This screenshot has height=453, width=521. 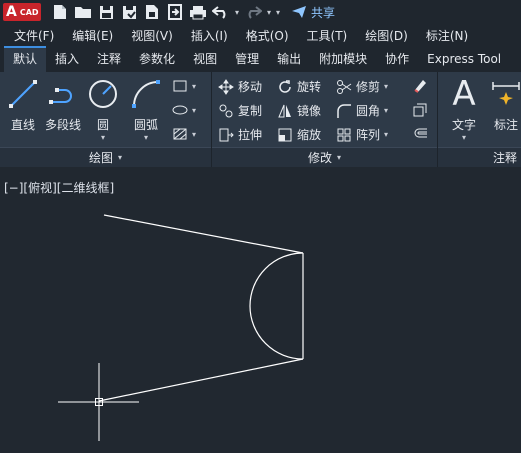 I want to click on tab-default: 默认, so click(x=25, y=59).